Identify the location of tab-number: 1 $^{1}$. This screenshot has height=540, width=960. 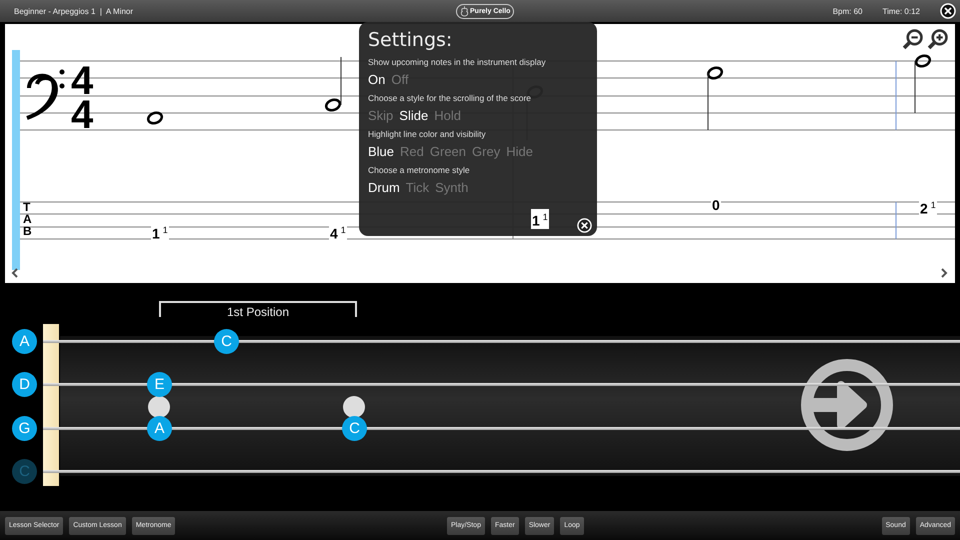
(540, 219).